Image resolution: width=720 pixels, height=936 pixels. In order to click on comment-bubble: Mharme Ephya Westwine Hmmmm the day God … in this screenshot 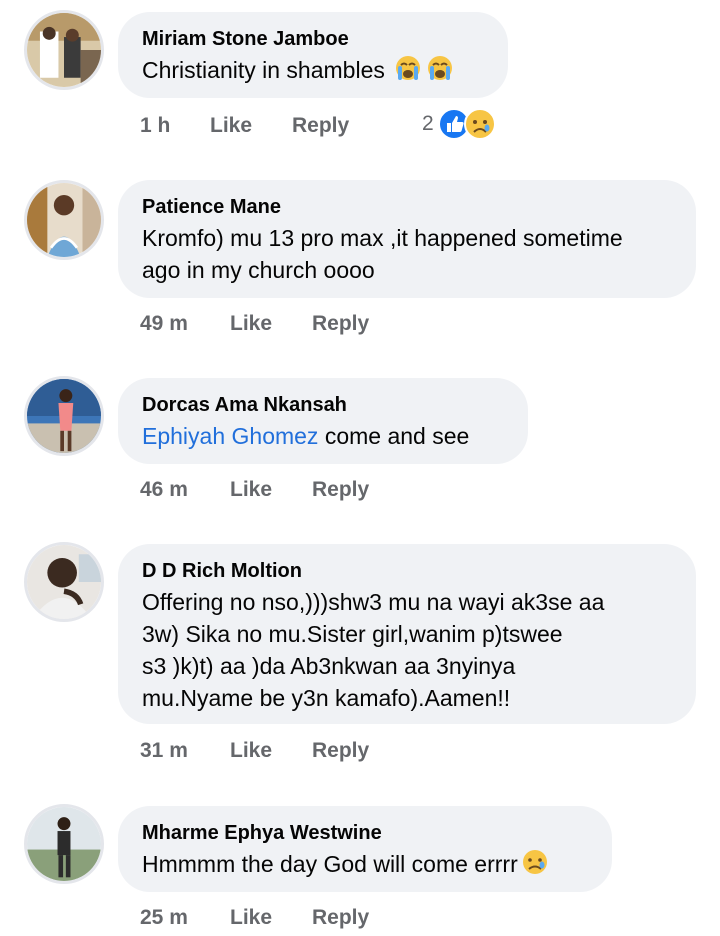, I will do `click(365, 849)`.